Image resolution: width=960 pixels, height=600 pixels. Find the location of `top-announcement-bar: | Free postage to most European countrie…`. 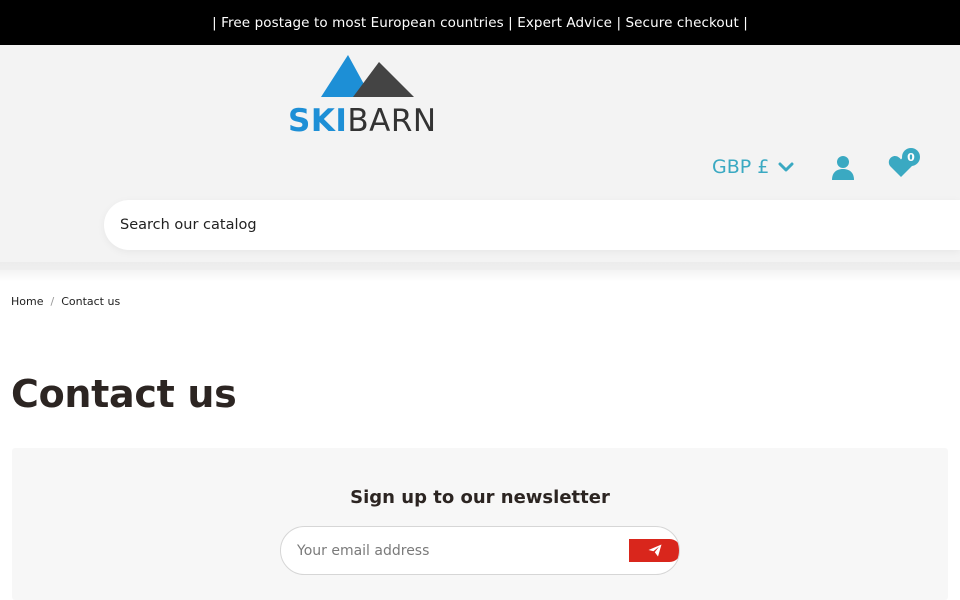

top-announcement-bar: | Free postage to most European countrie… is located at coordinates (480, 22).